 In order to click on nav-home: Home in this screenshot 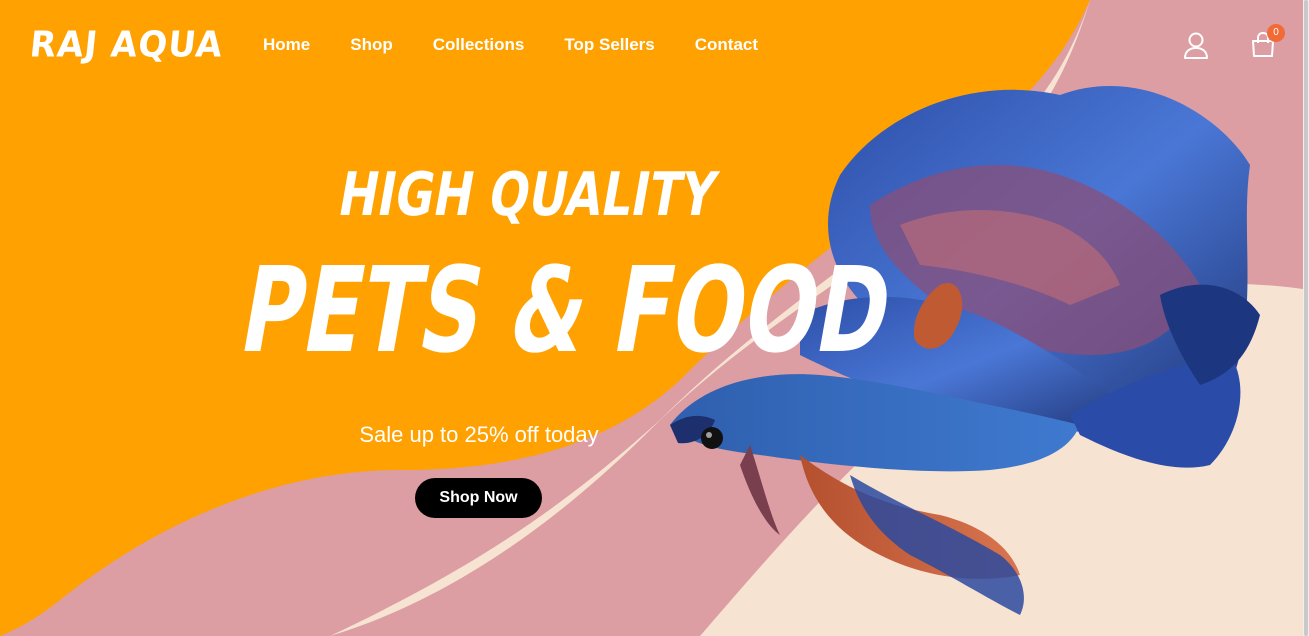, I will do `click(286, 45)`.